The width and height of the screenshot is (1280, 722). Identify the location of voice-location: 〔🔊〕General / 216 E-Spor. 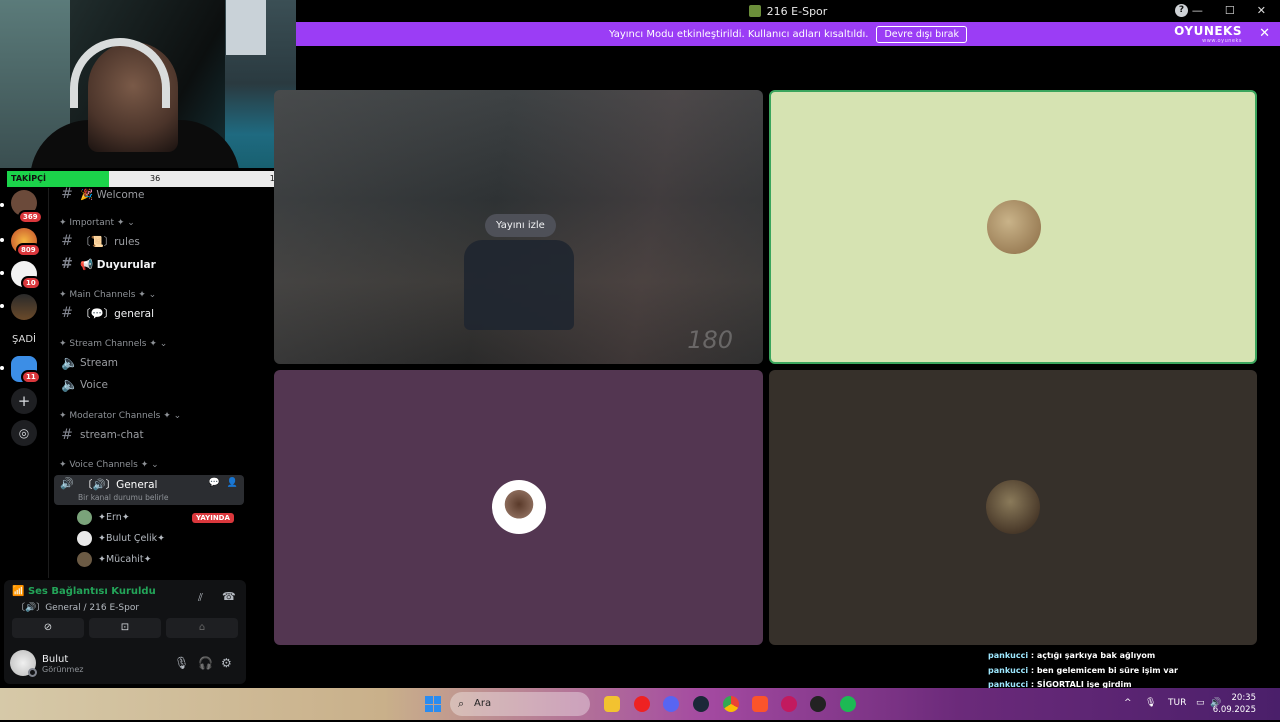
(77, 606).